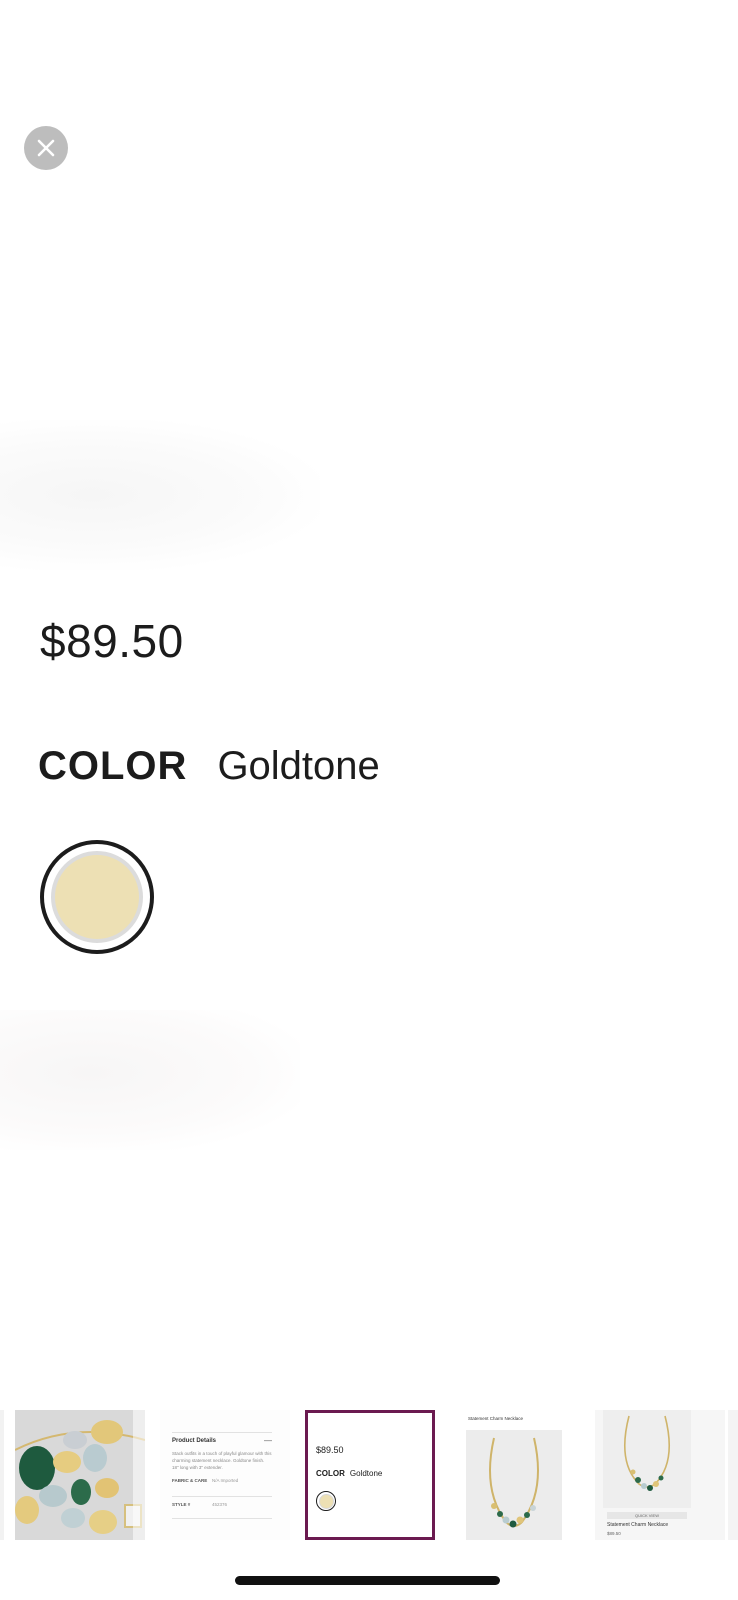 The image size is (738, 1600). I want to click on thumbnail-swatch, so click(326, 1501).